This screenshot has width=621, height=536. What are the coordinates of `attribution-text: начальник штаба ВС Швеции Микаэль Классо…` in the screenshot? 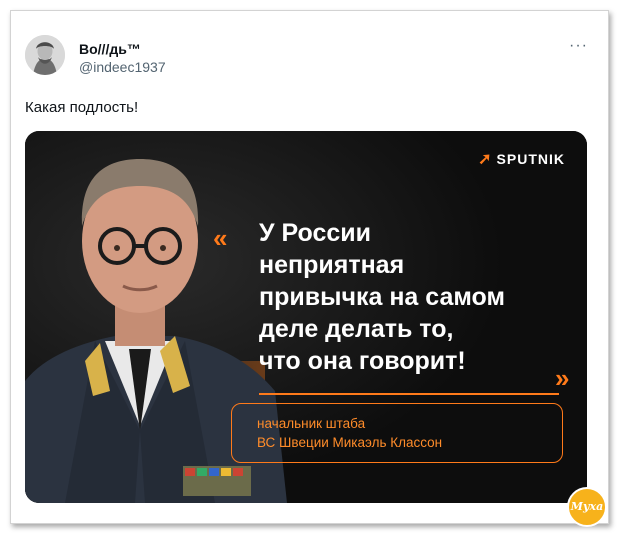 It's located at (349, 433).